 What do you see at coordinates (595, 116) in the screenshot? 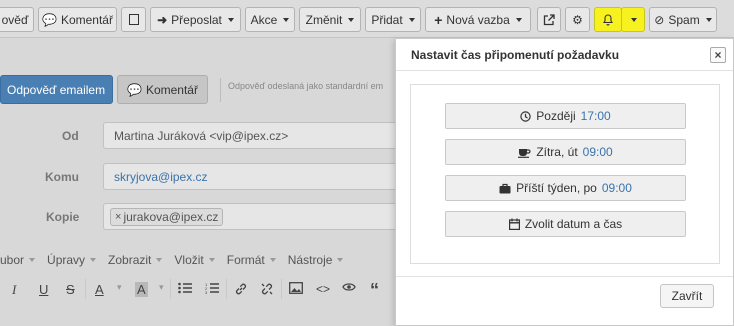
I see `option-later-time: 17:00` at bounding box center [595, 116].